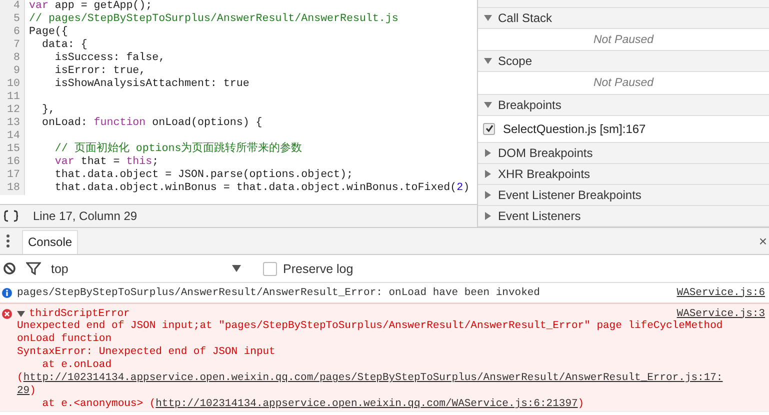 The width and height of the screenshot is (769, 415). I want to click on code-line: // pages/StepByStepToSurplus/AnswerResult/AnswerResult.js, so click(213, 19).